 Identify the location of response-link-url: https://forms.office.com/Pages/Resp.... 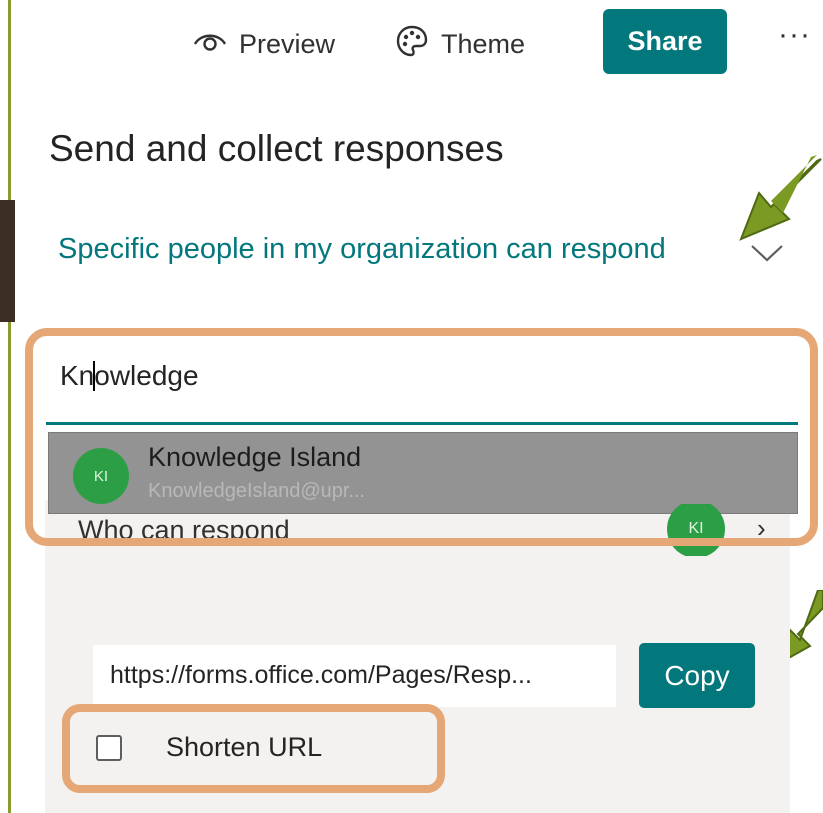
(321, 675).